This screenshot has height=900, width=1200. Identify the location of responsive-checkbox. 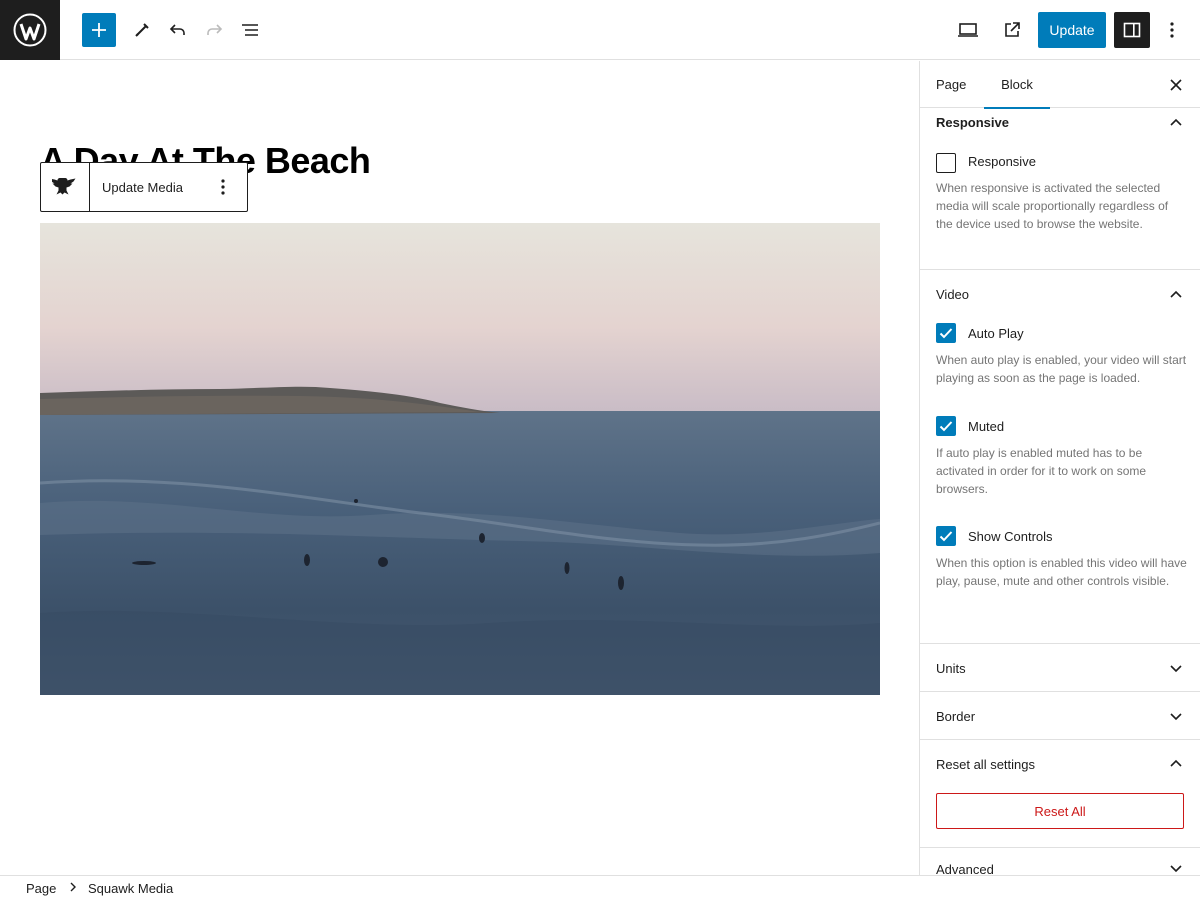
(946, 163).